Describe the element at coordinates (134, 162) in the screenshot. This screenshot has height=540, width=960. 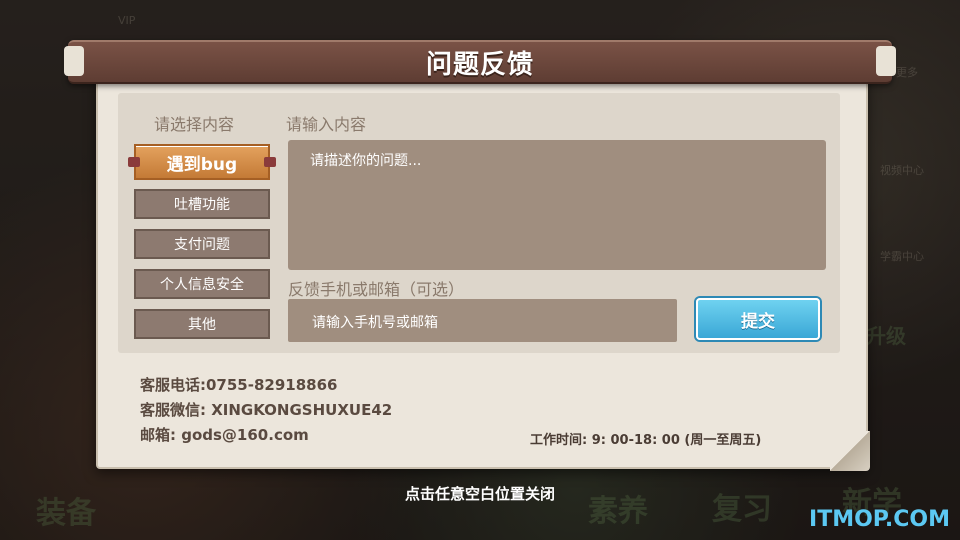
I see `pin-left-icon` at that location.